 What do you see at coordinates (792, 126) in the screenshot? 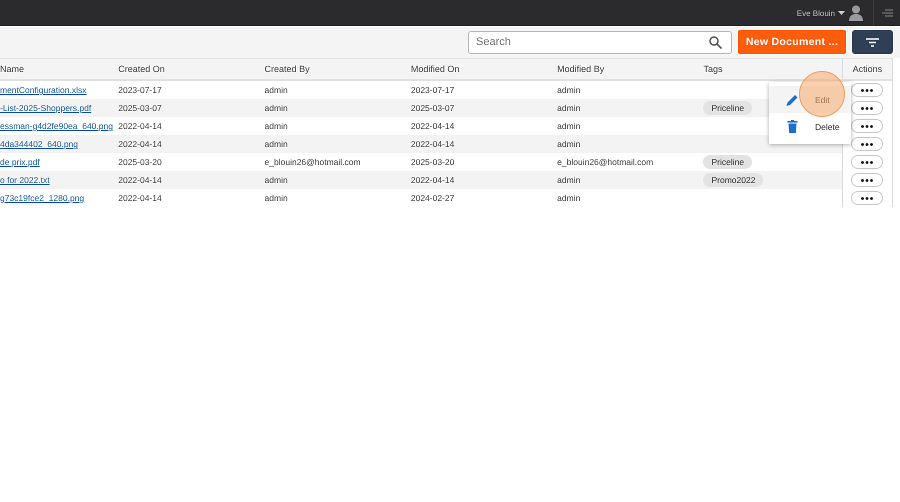
I see `trash-icon` at bounding box center [792, 126].